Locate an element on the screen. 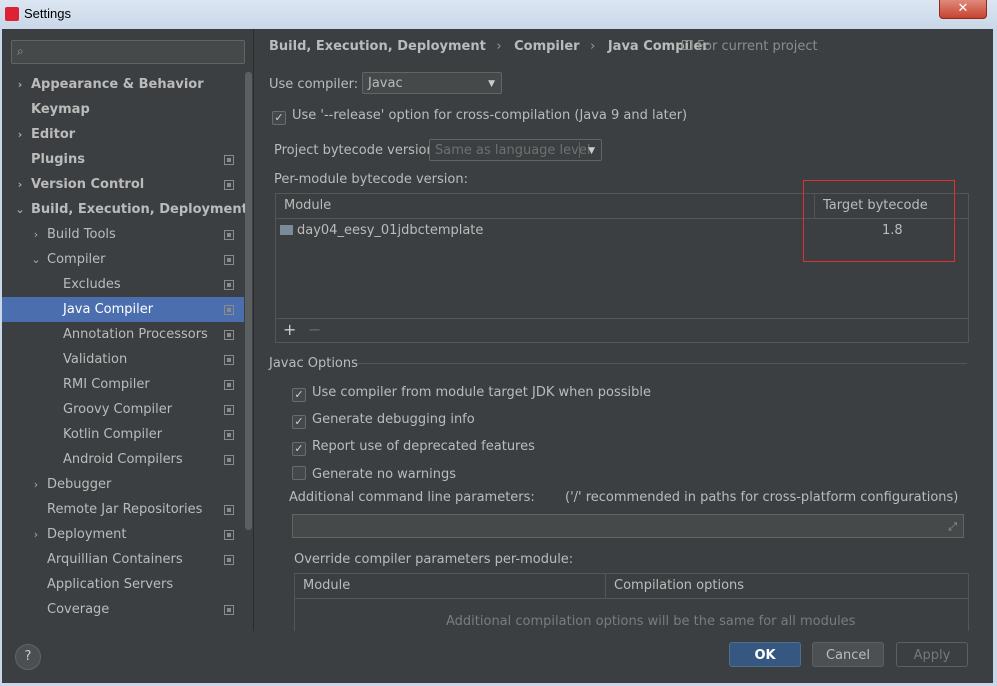 The image size is (997, 686). project-bytecode-value: Same as language level is located at coordinates (513, 150).